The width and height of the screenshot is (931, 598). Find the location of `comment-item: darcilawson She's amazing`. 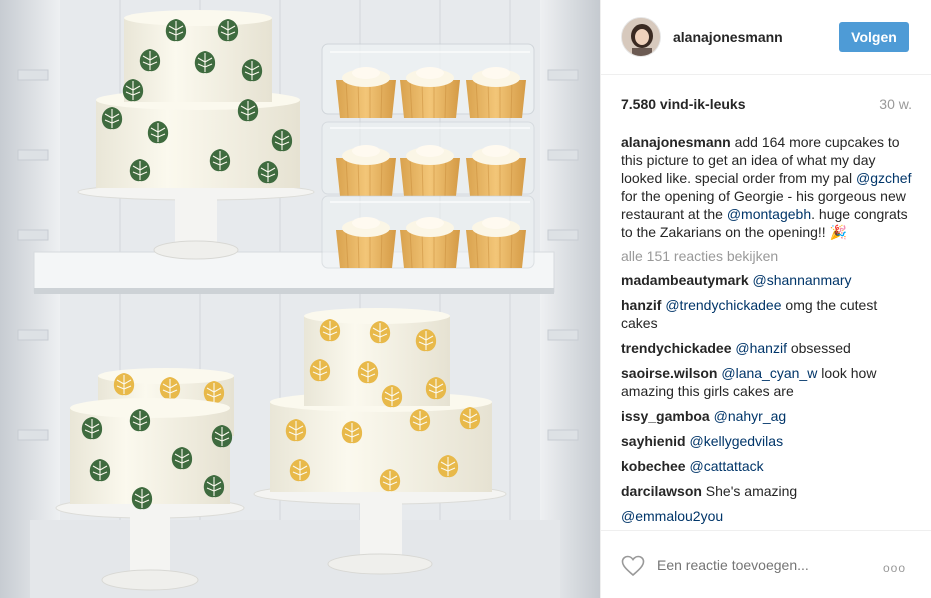

comment-item: darcilawson She's amazing is located at coordinates (766, 491).